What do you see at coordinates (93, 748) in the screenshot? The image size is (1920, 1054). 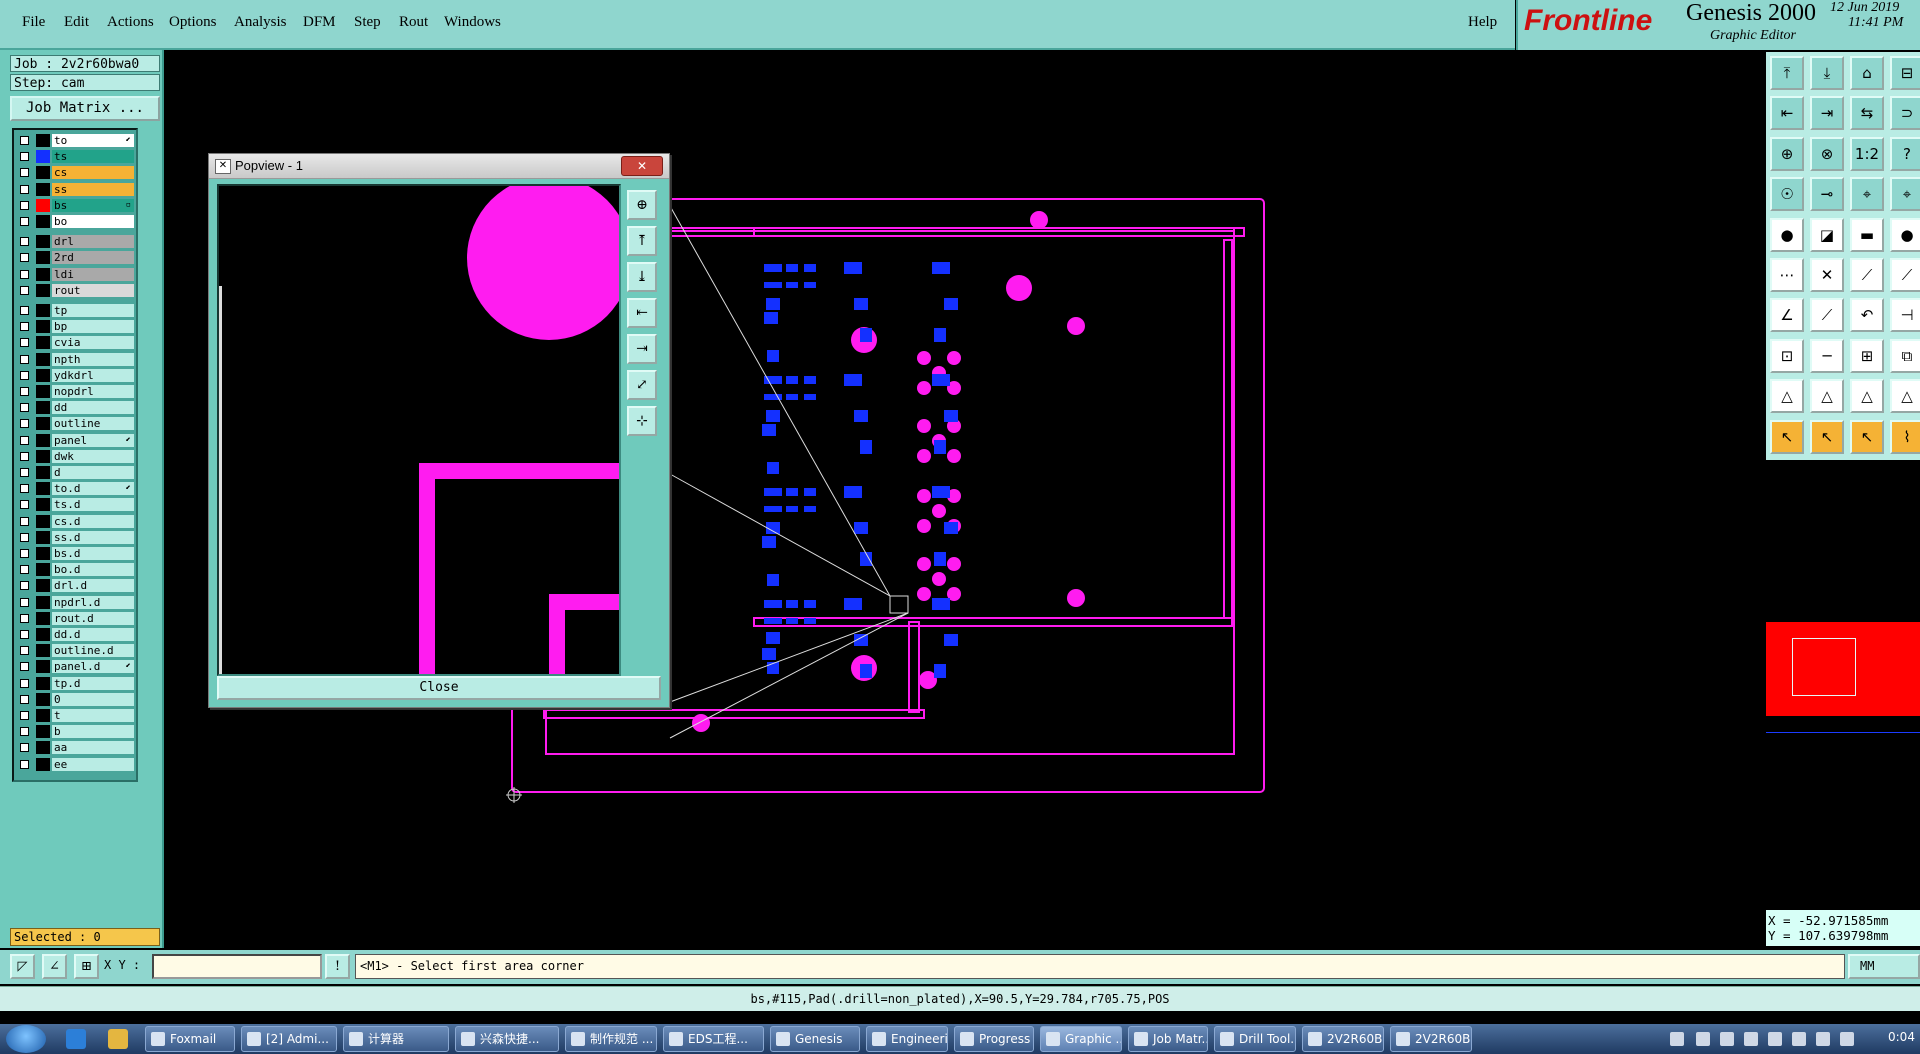 I see `layer-name: aa` at bounding box center [93, 748].